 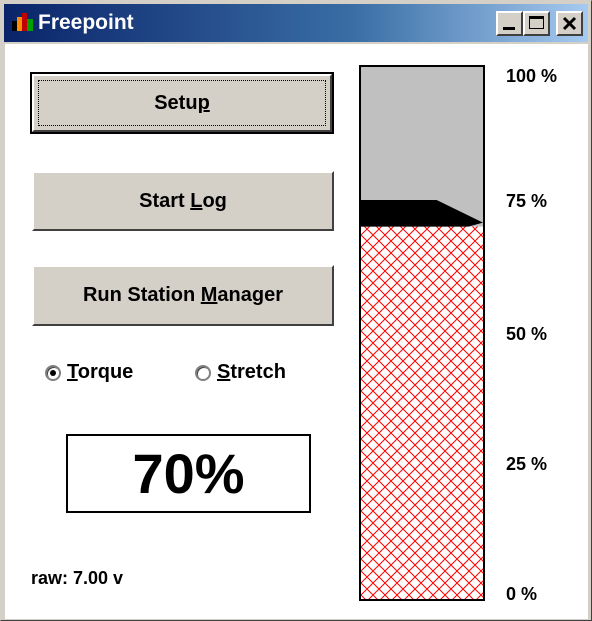 I want to click on run-station-manager-button-label: Run Station Manager, so click(x=183, y=295).